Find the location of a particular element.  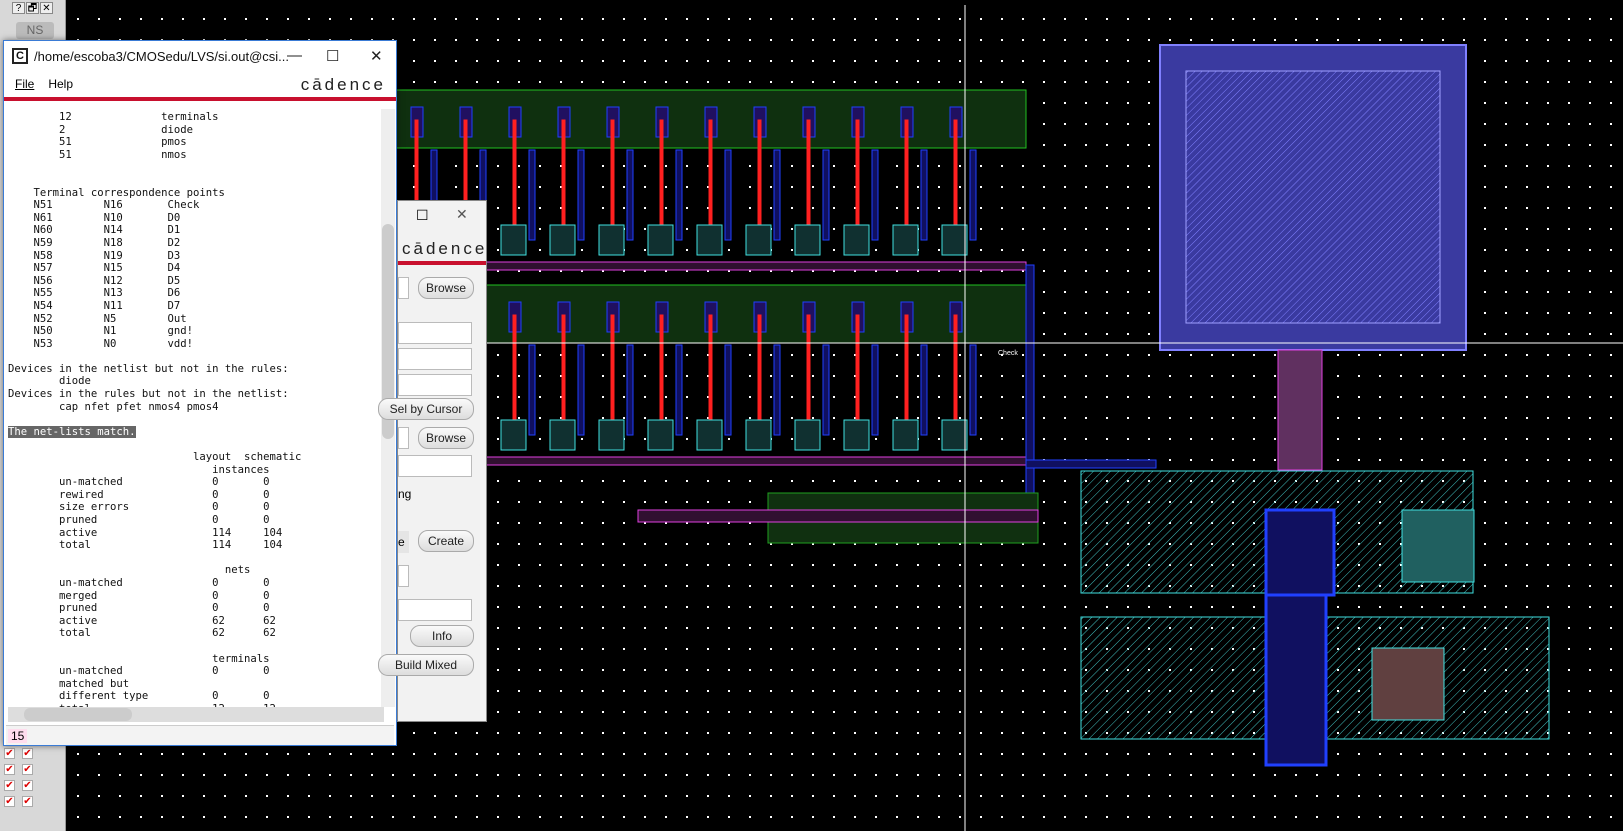

report-line: The net-lists match. is located at coordinates (72, 431).